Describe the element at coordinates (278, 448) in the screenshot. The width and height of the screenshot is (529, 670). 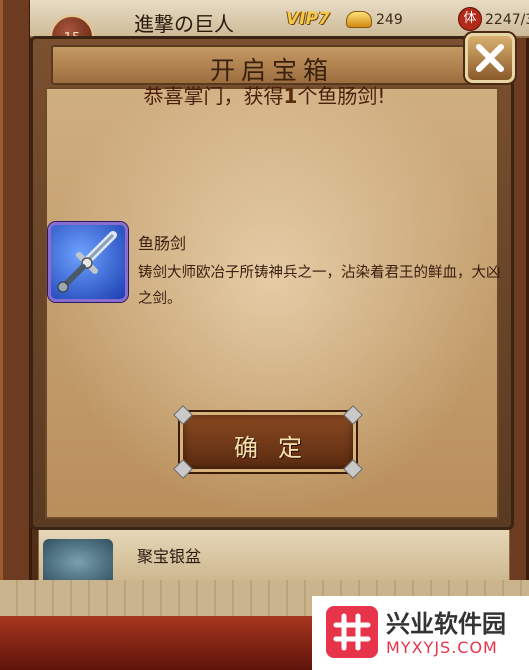
I see `confirm-button-label: 确定` at that location.